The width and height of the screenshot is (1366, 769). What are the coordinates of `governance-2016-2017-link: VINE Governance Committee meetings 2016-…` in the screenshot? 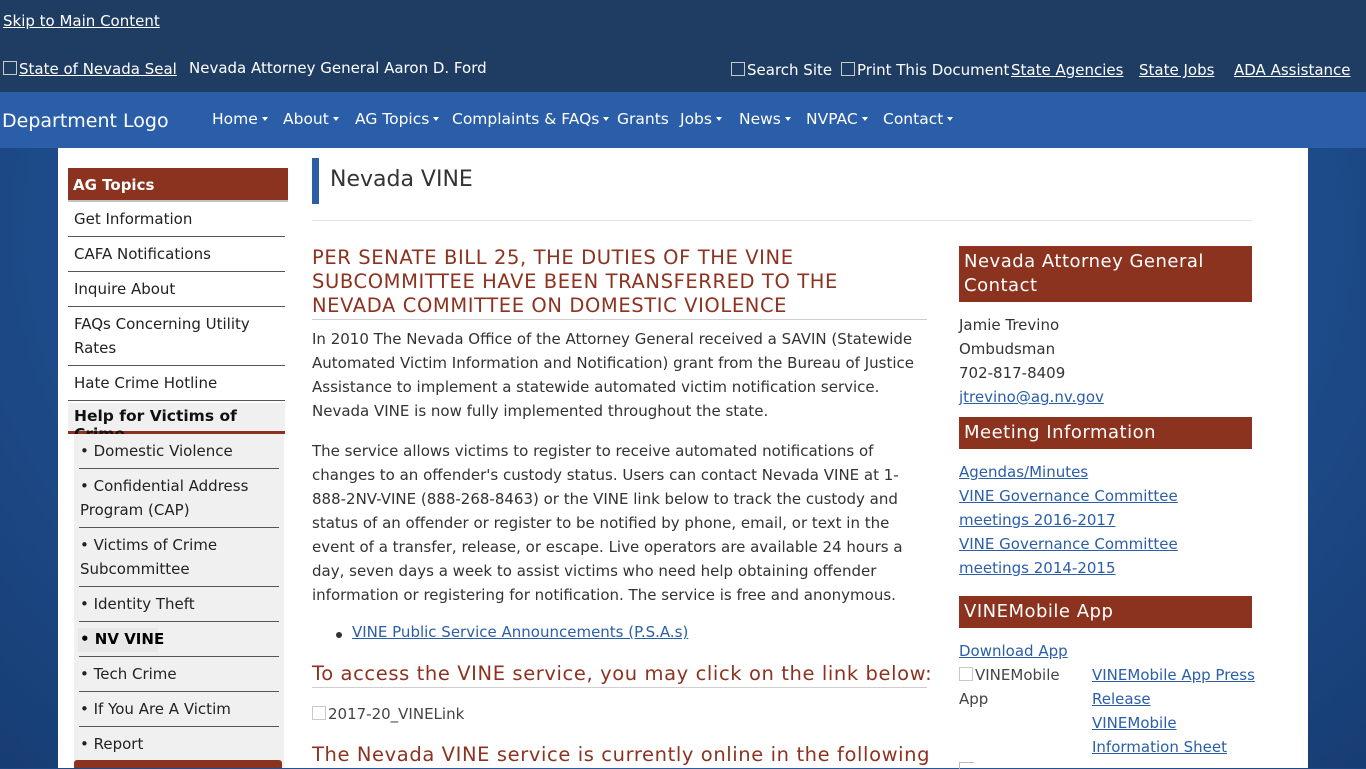 It's located at (1104, 508).